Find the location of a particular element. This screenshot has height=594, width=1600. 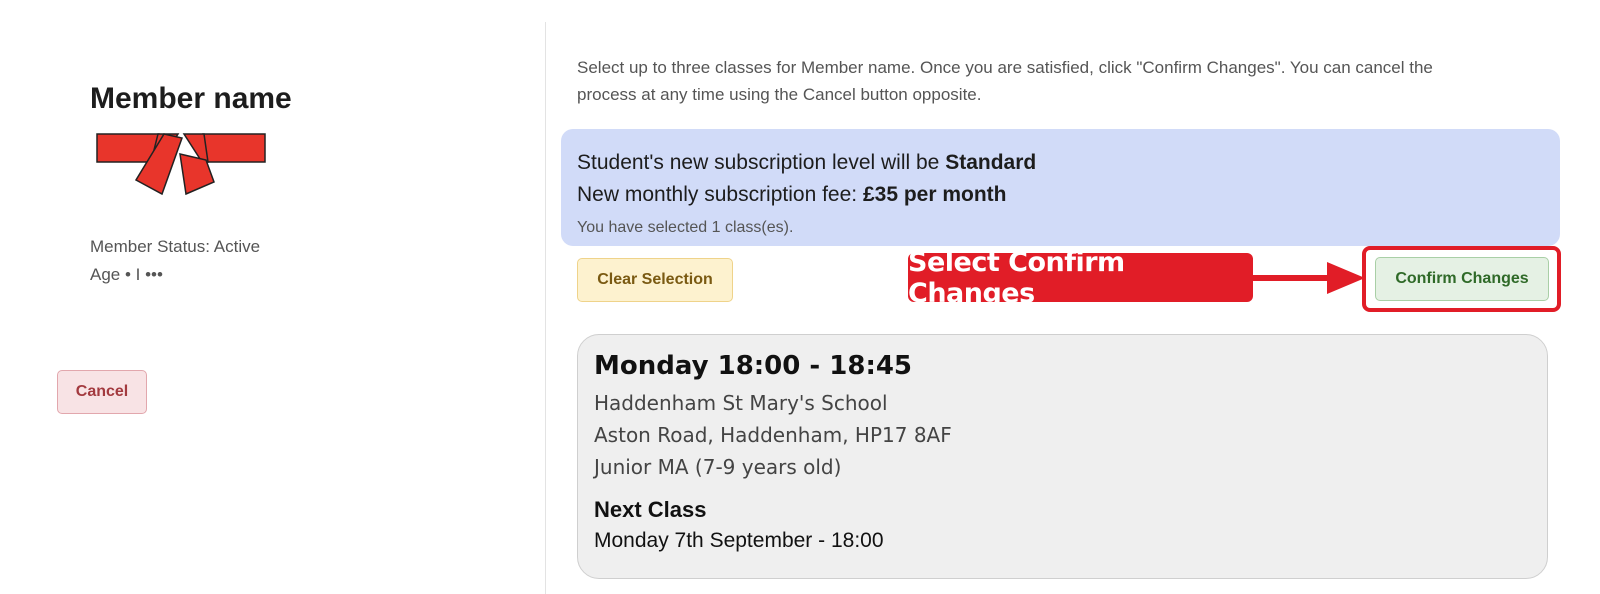

class-title: Monday 18:00 - 18:45 is located at coordinates (753, 366).